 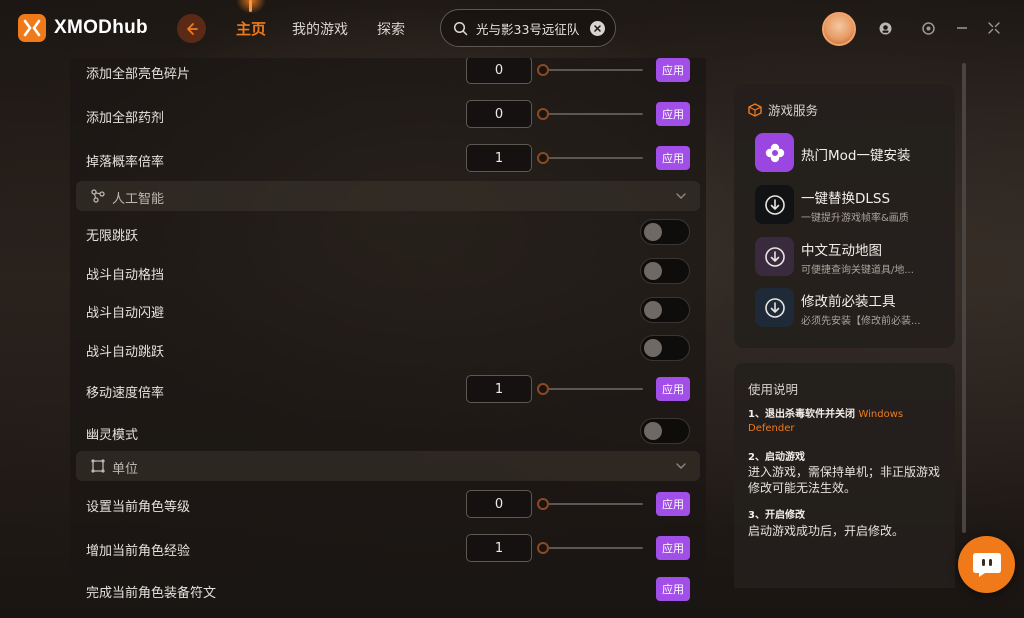 I want to click on support-icon, so click(x=885, y=28).